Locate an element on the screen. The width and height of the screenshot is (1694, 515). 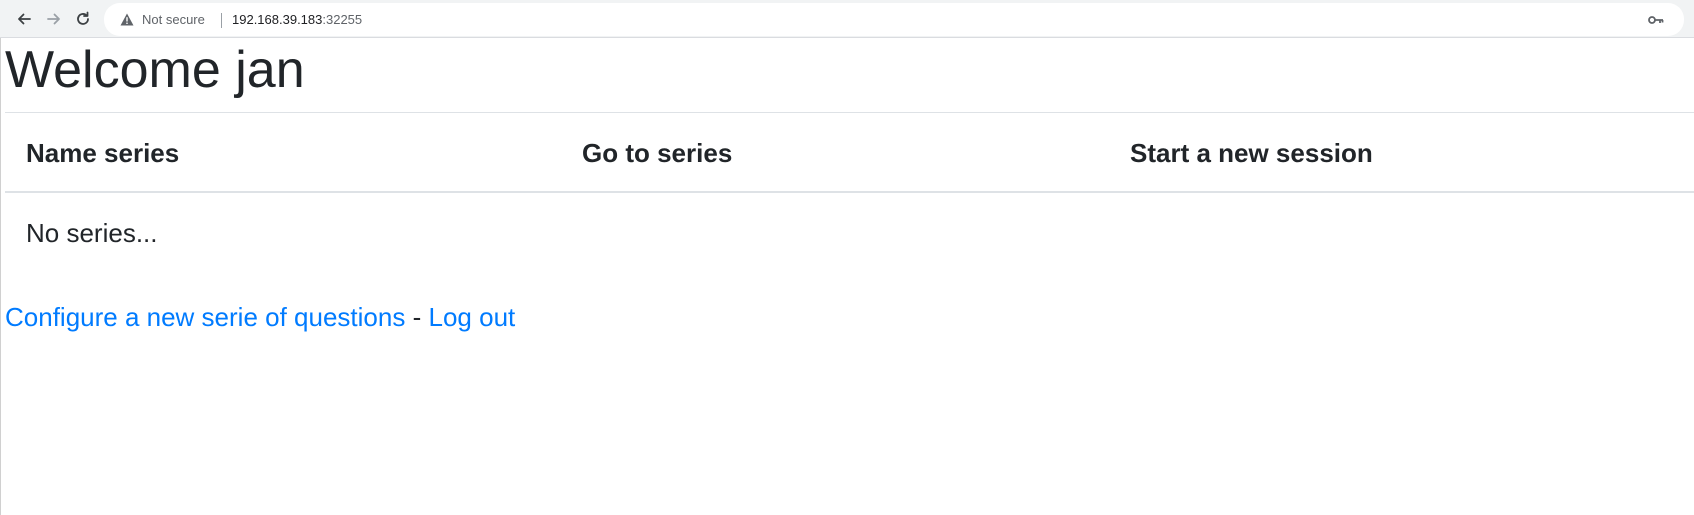
url-text: 192.168.39.183:32255 is located at coordinates (297, 20).